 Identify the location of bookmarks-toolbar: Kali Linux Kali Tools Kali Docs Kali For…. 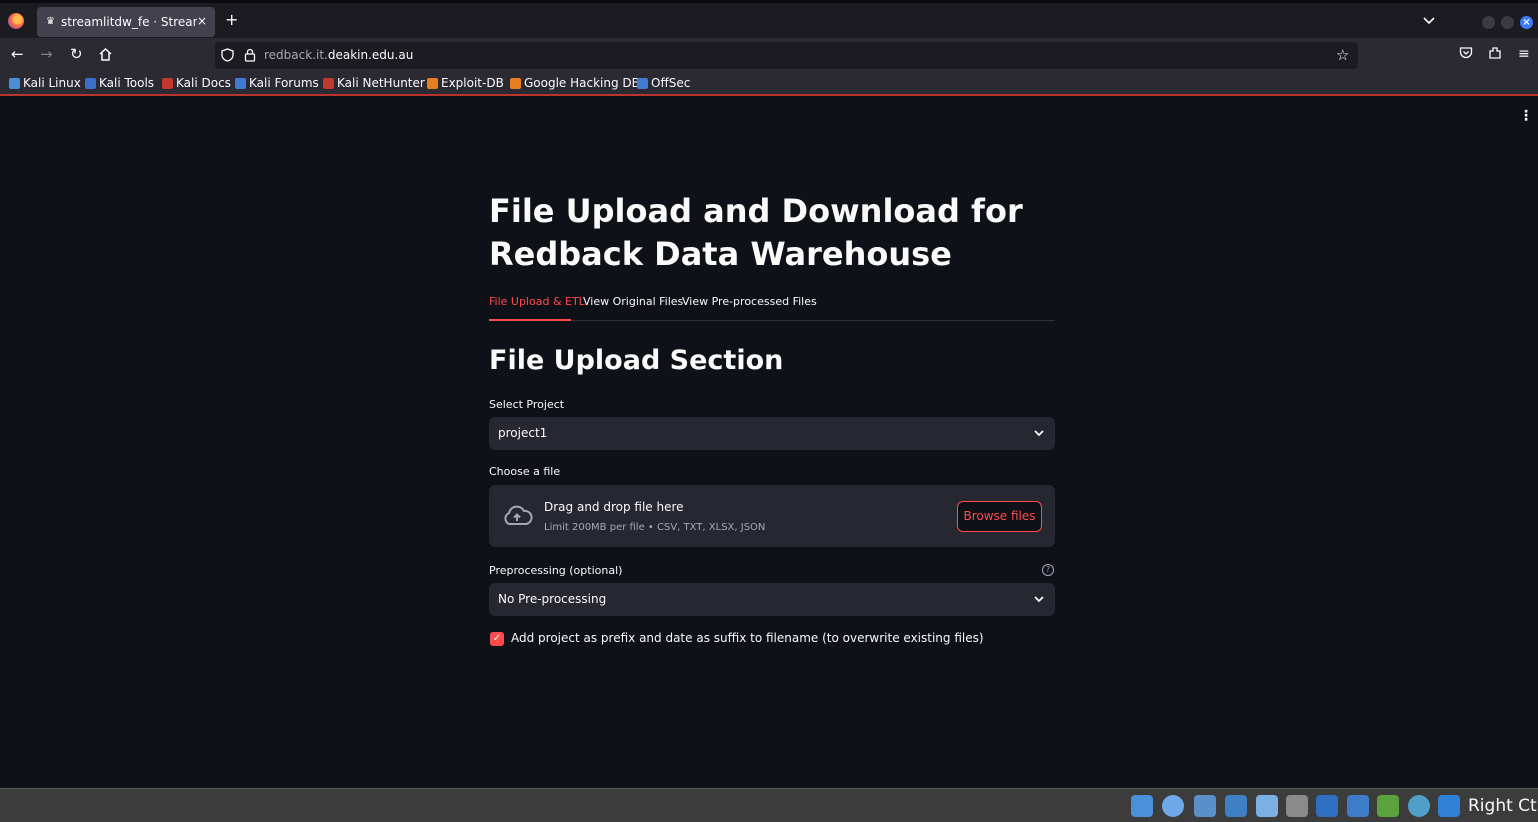
(769, 84).